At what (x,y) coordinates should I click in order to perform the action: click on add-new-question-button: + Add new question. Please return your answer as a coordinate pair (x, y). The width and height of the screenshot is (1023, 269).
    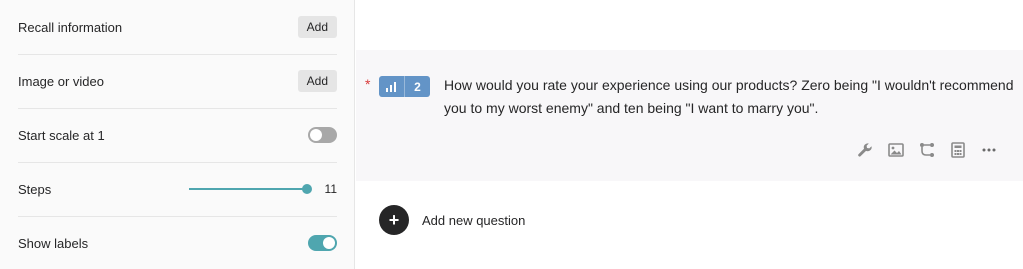
    Looking at the image, I should click on (452, 220).